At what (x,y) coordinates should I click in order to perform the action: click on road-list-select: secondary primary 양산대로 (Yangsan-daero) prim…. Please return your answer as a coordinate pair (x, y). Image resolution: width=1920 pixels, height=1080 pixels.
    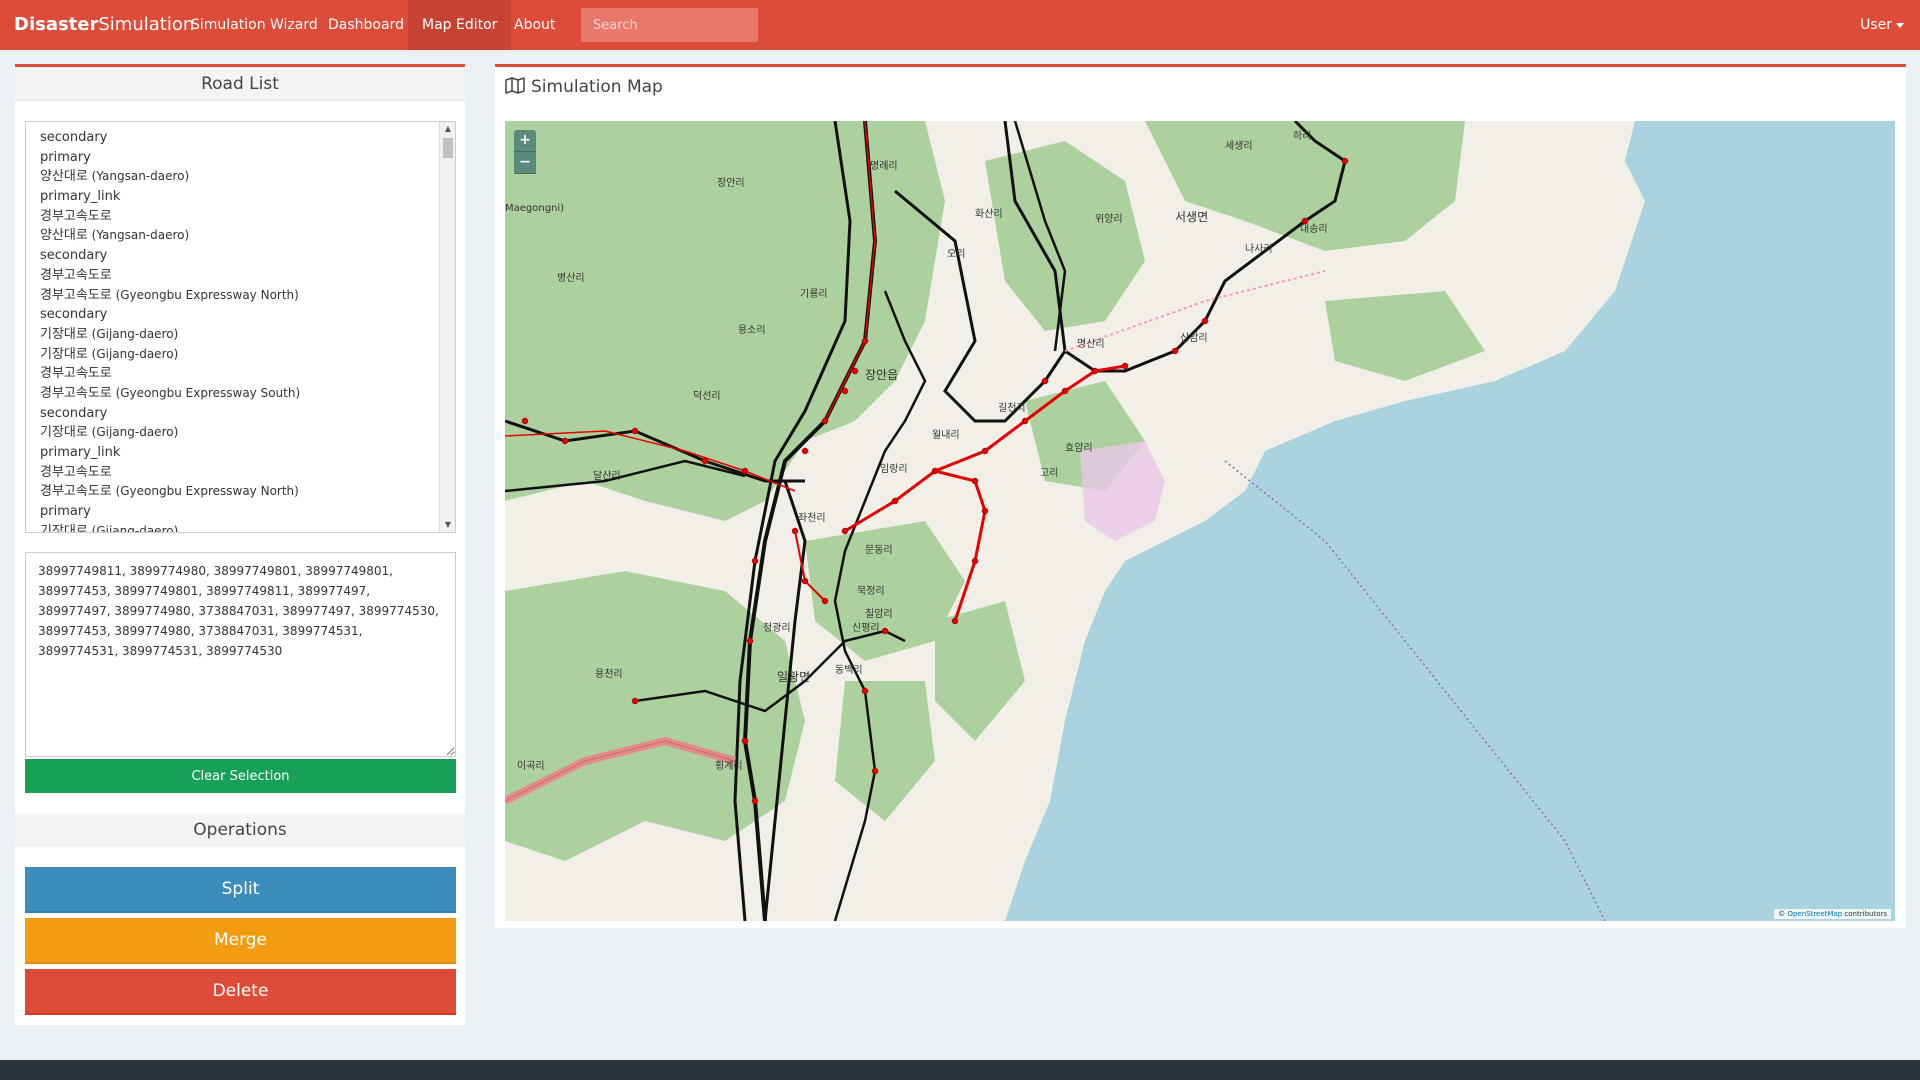
    Looking at the image, I should click on (240, 327).